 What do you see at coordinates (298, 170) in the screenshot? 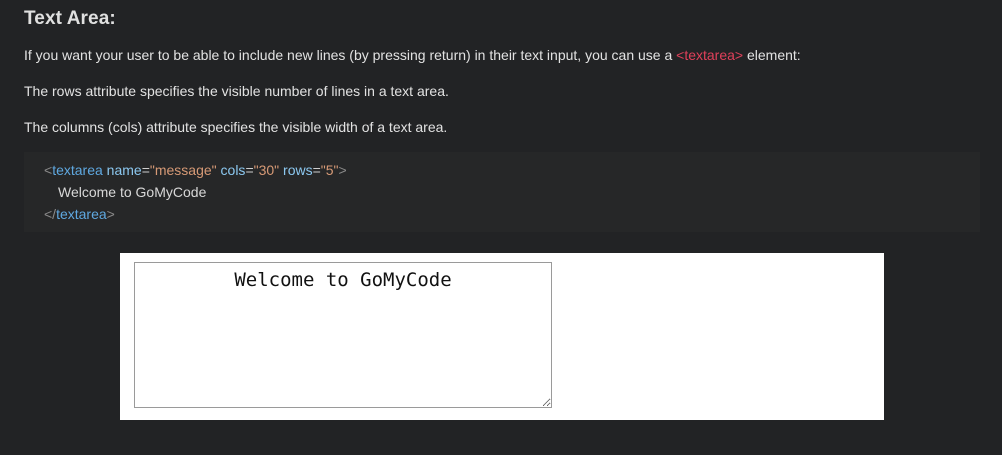
I see `code-attr-rows: rows` at bounding box center [298, 170].